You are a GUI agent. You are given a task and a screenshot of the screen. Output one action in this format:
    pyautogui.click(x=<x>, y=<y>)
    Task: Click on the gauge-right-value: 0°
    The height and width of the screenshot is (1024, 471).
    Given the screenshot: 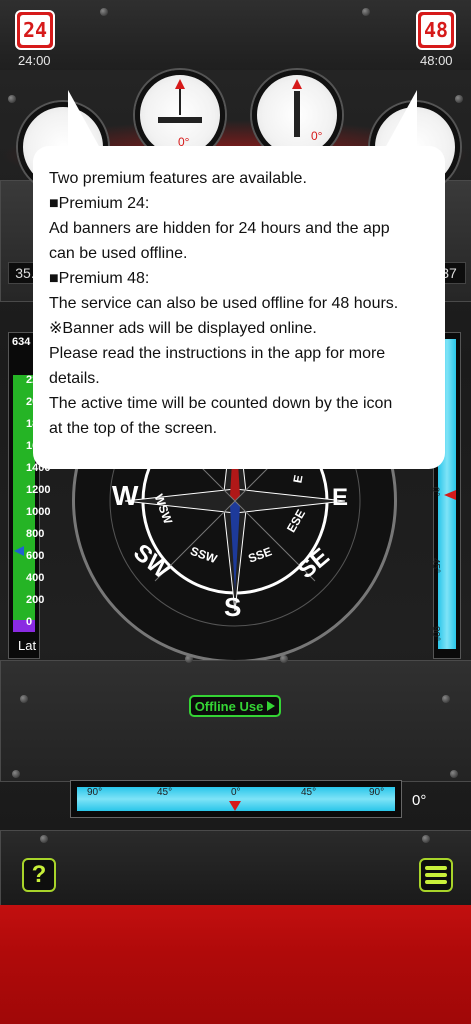 What is the action you would take?
    pyautogui.click(x=317, y=136)
    